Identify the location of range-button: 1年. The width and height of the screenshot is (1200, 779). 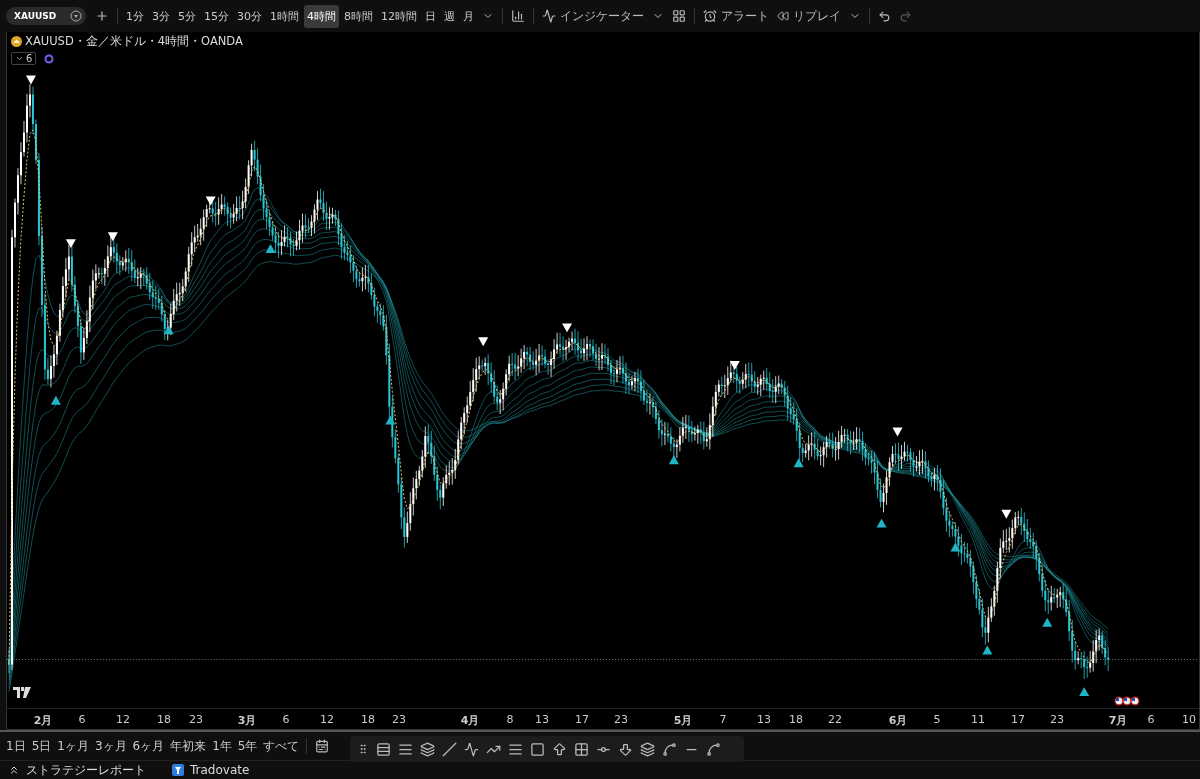
(222, 746).